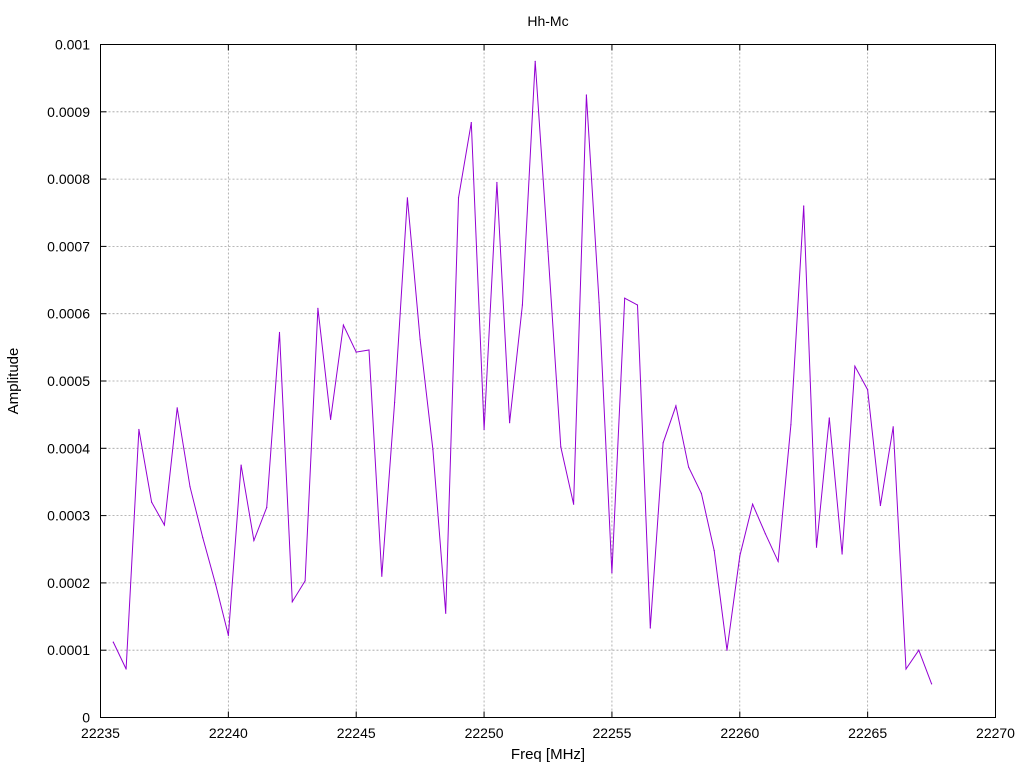 The height and width of the screenshot is (768, 1024). Describe the element at coordinates (867, 733) in the screenshot. I see `x-tick-label: 22265` at that location.